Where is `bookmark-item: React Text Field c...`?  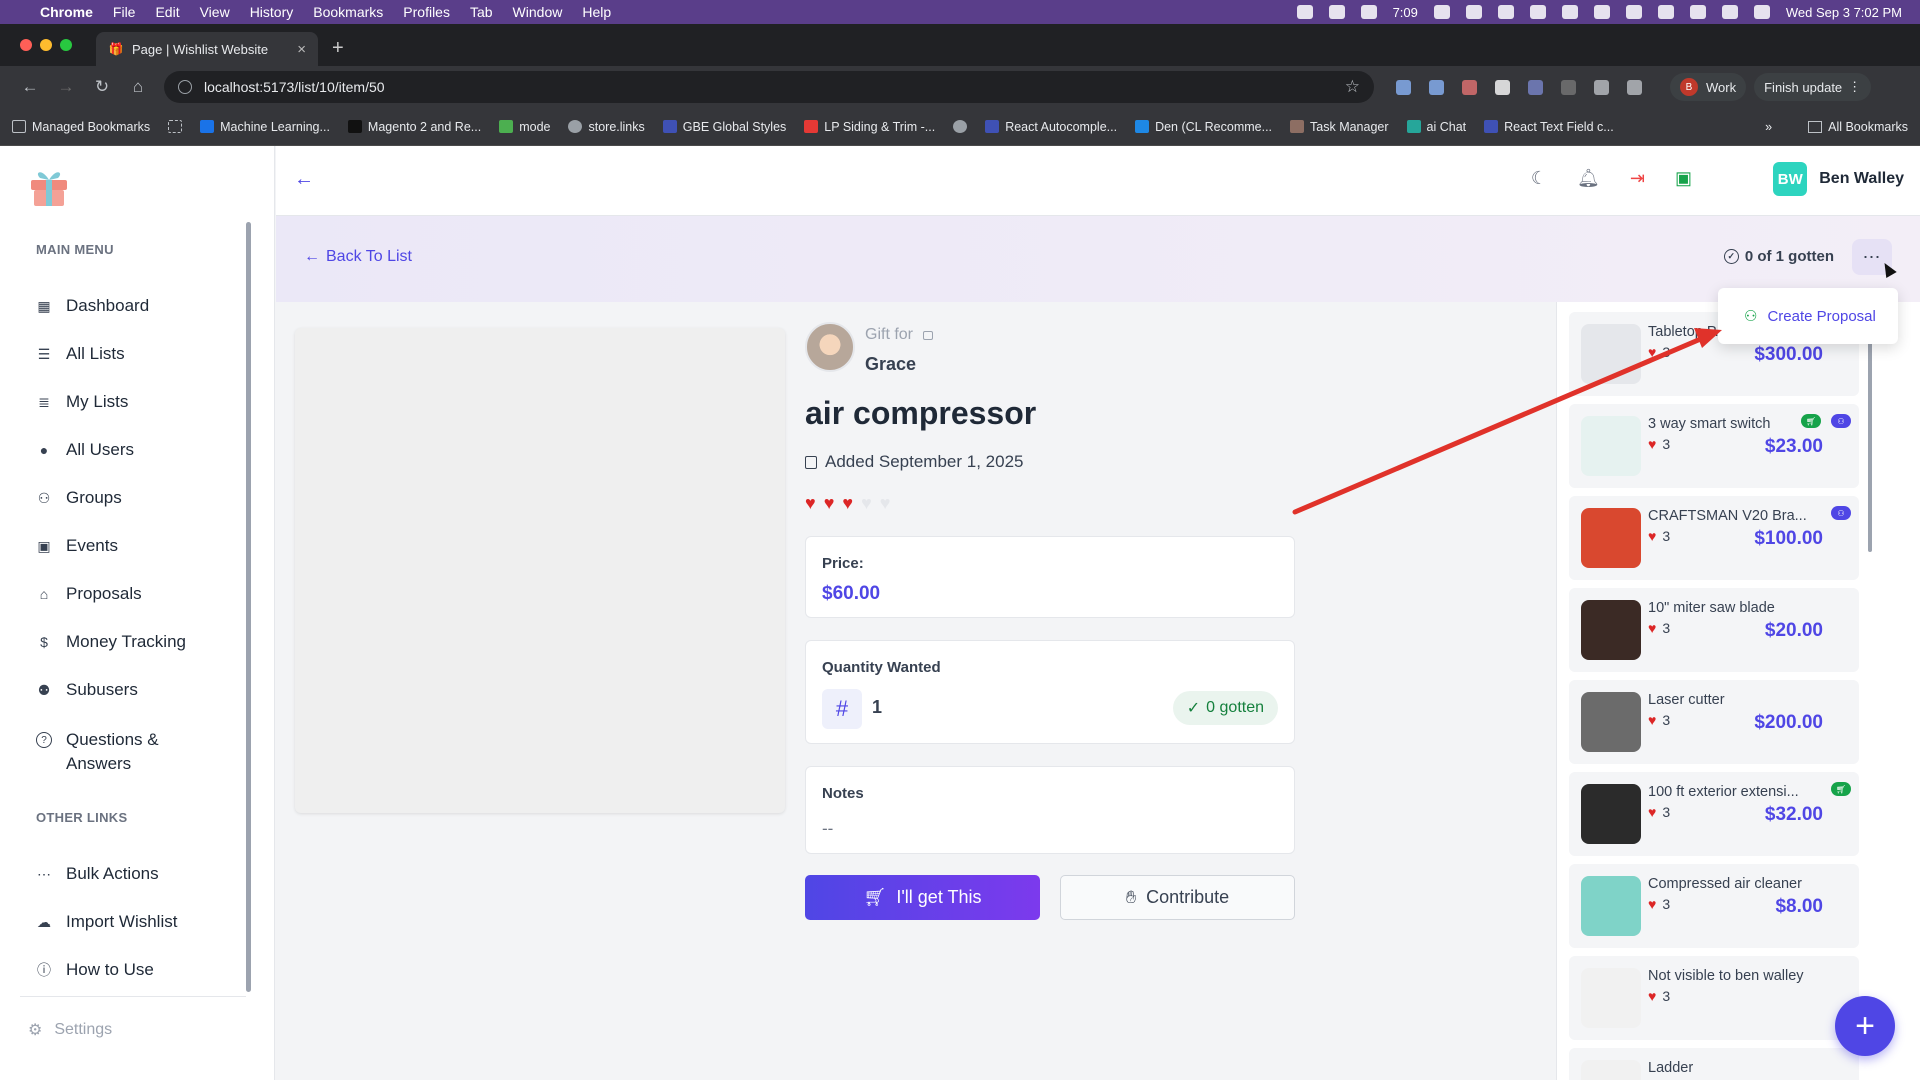
bookmark-item: React Text Field c... is located at coordinates (1549, 127).